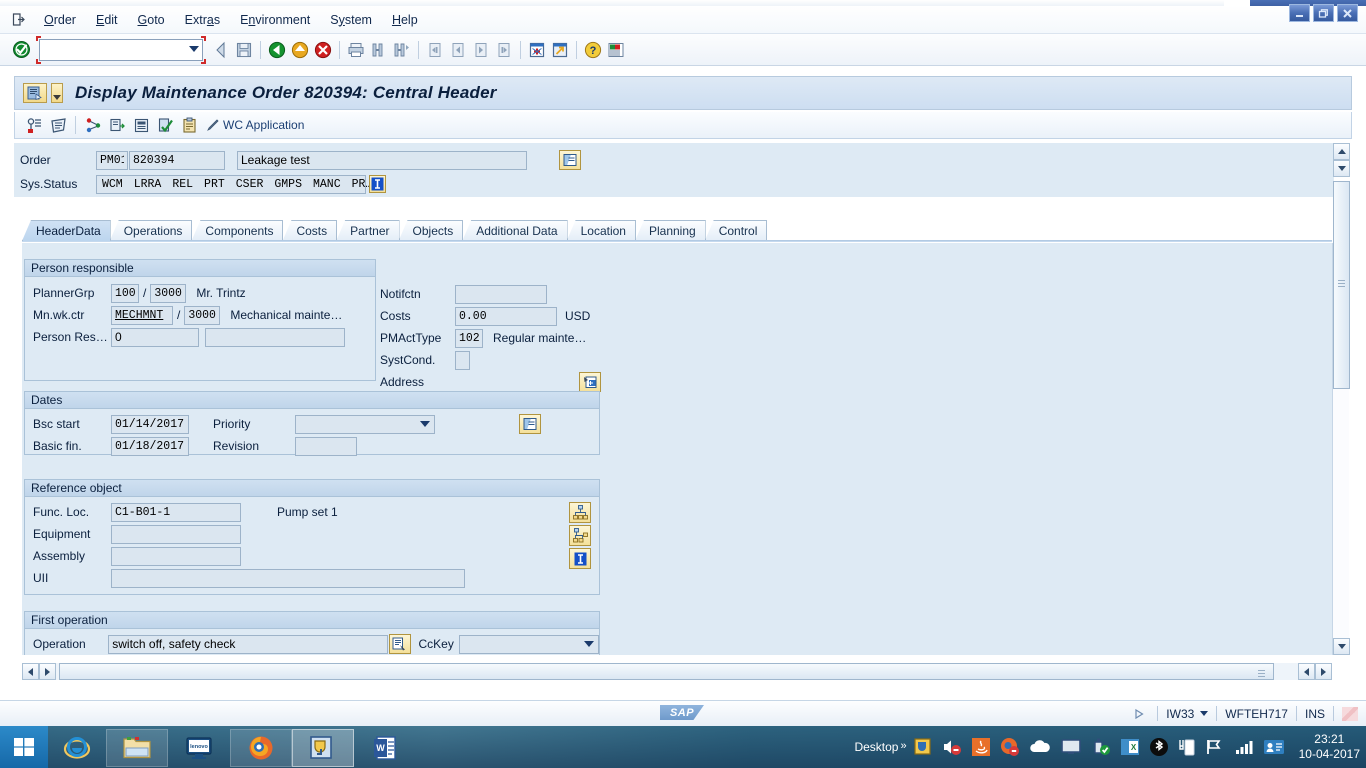 This screenshot has width=1366, height=768. Describe the element at coordinates (481, 50) in the screenshot. I see `next-page-icon` at that location.